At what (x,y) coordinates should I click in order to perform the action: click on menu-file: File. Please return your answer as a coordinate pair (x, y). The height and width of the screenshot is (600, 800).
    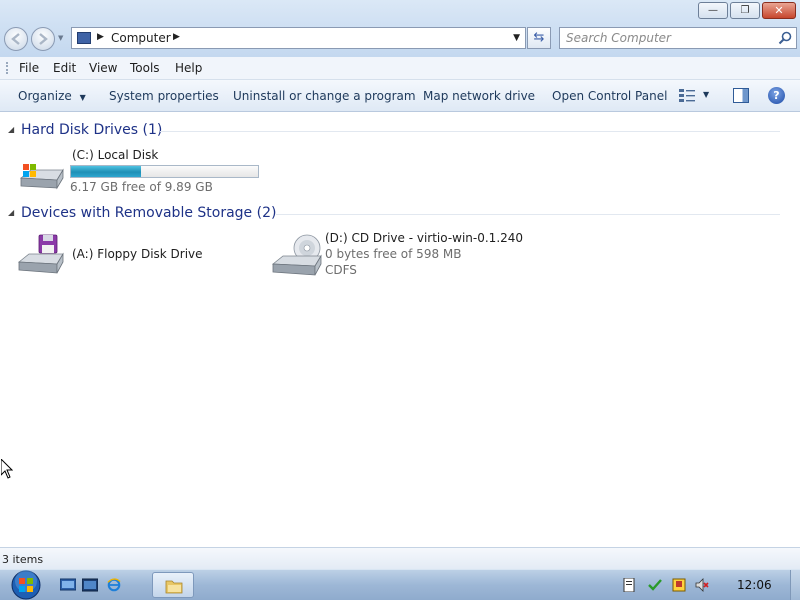
    Looking at the image, I should click on (29, 68).